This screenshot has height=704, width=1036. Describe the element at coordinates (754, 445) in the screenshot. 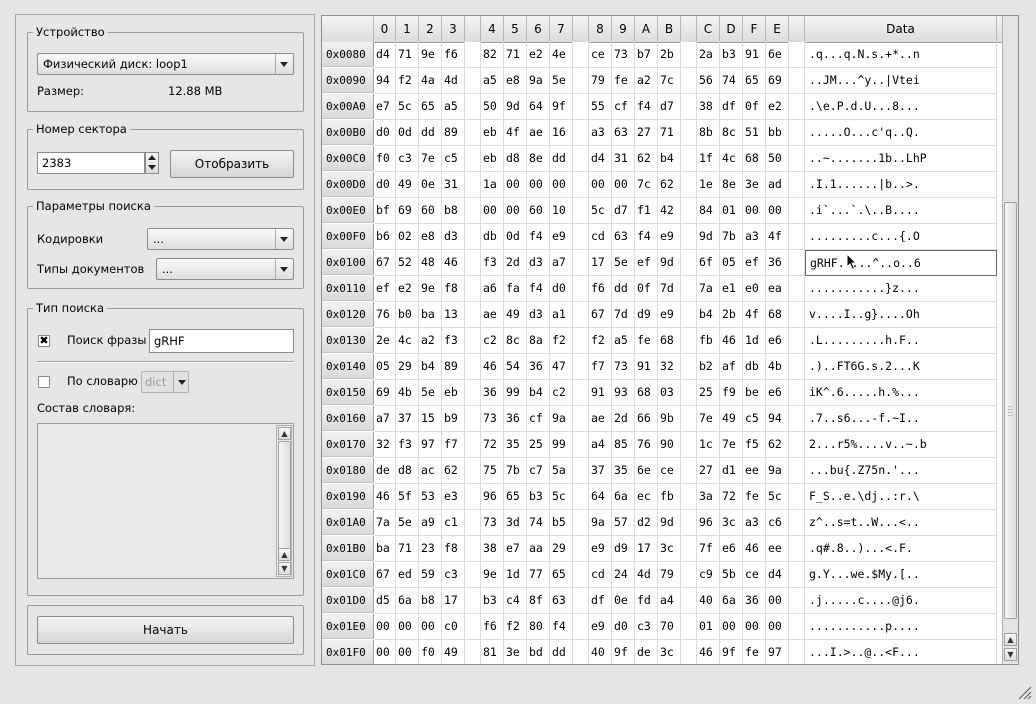

I see `byte-cell: f5` at that location.